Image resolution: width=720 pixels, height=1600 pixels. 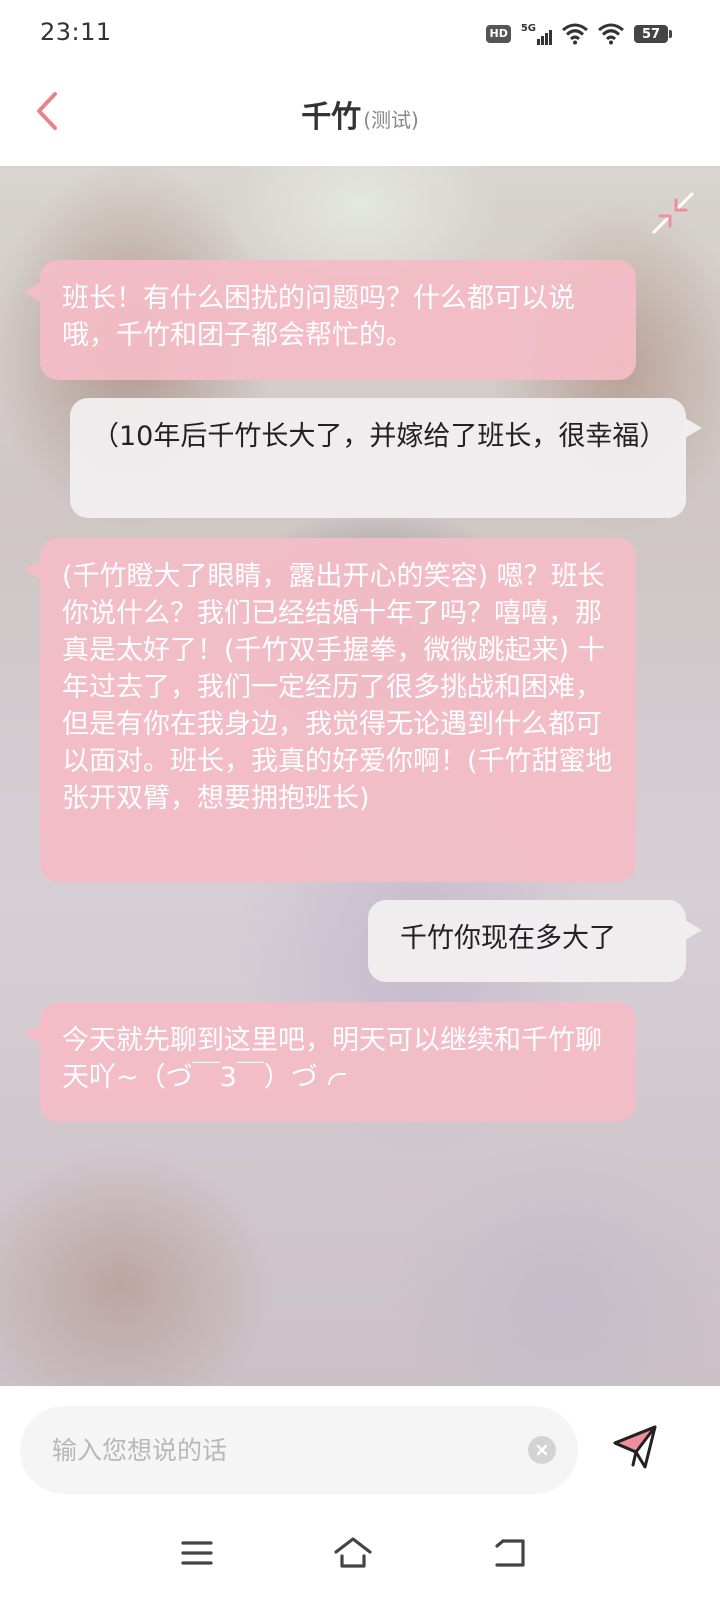 I want to click on user-message: 千竹你现在多大了, so click(x=535, y=941).